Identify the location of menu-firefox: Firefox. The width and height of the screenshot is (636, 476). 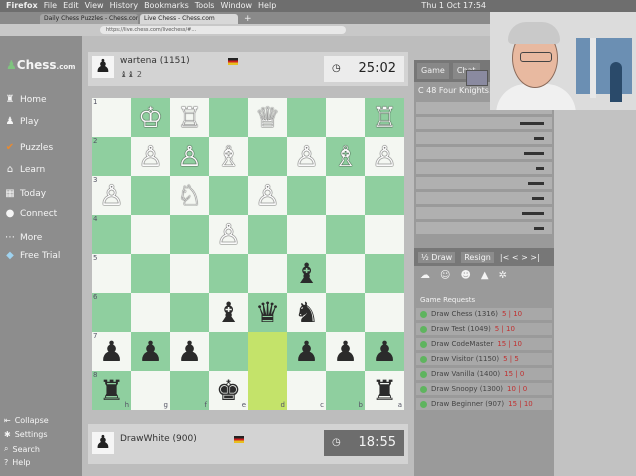
(20, 6).